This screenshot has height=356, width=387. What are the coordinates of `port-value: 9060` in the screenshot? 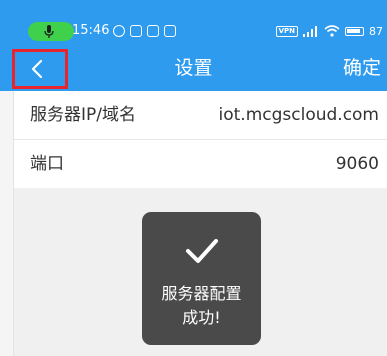 It's located at (357, 164).